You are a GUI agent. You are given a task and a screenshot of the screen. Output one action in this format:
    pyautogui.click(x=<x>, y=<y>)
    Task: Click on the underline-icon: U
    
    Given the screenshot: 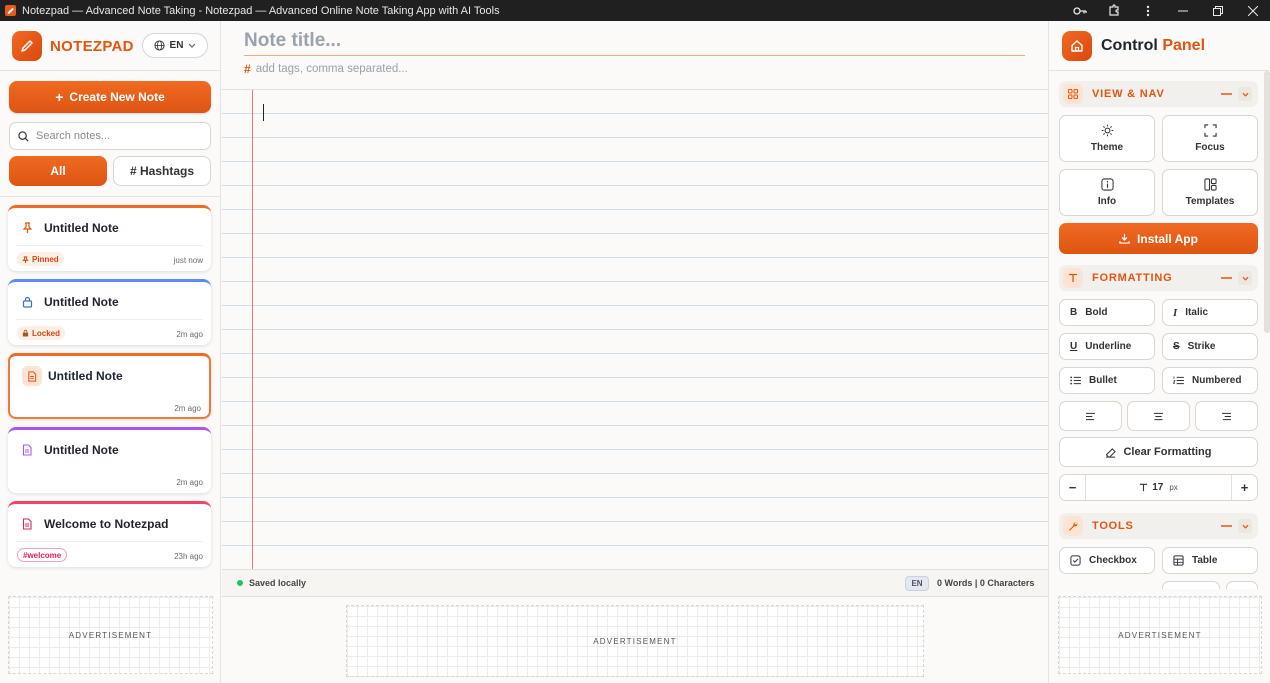 What is the action you would take?
    pyautogui.click(x=1074, y=346)
    